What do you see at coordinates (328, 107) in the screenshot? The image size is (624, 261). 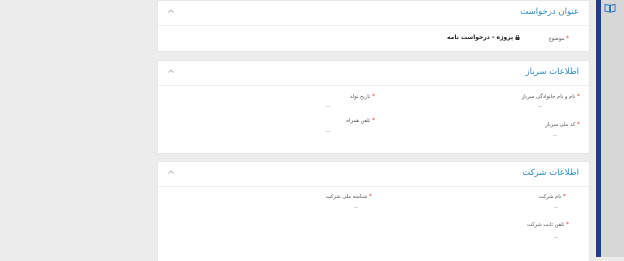 I see `birth-date-value: --` at bounding box center [328, 107].